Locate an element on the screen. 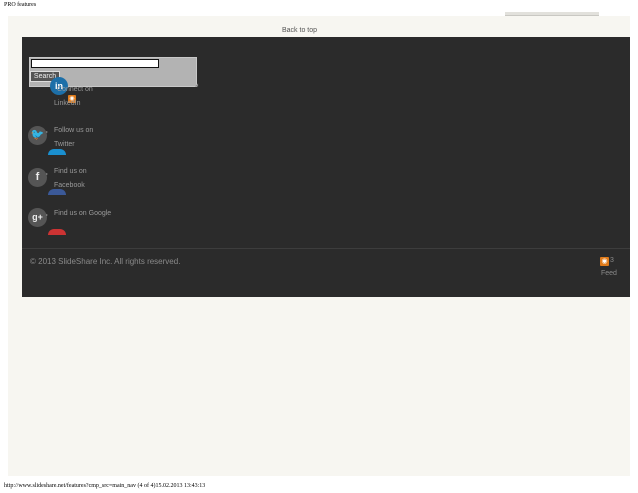 Image resolution: width=638 pixels, height=493 pixels. footer-divider is located at coordinates (326, 248).